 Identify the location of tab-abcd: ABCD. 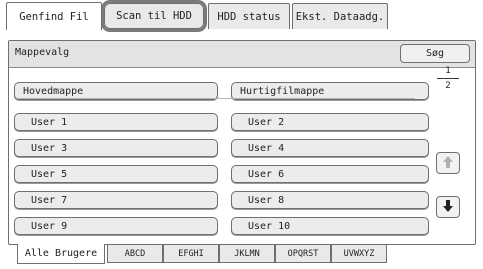
(135, 254).